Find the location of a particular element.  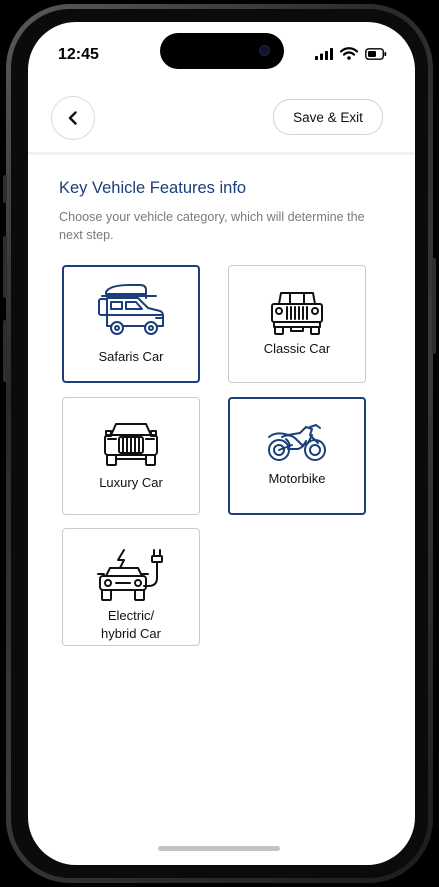

chevron-left-icon is located at coordinates (72, 118).